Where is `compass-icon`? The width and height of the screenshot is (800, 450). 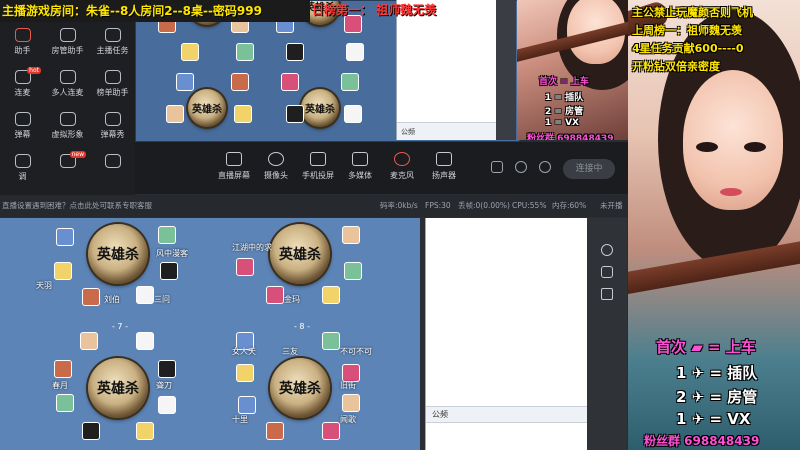 compass-icon is located at coordinates (607, 250).